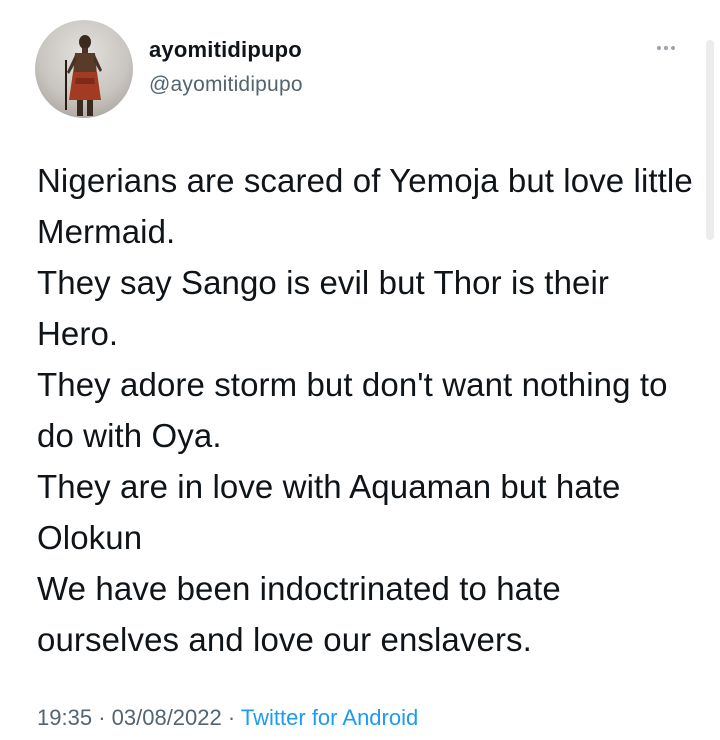 Image resolution: width=720 pixels, height=740 pixels. What do you see at coordinates (710, 140) in the screenshot?
I see `scrollbar` at bounding box center [710, 140].